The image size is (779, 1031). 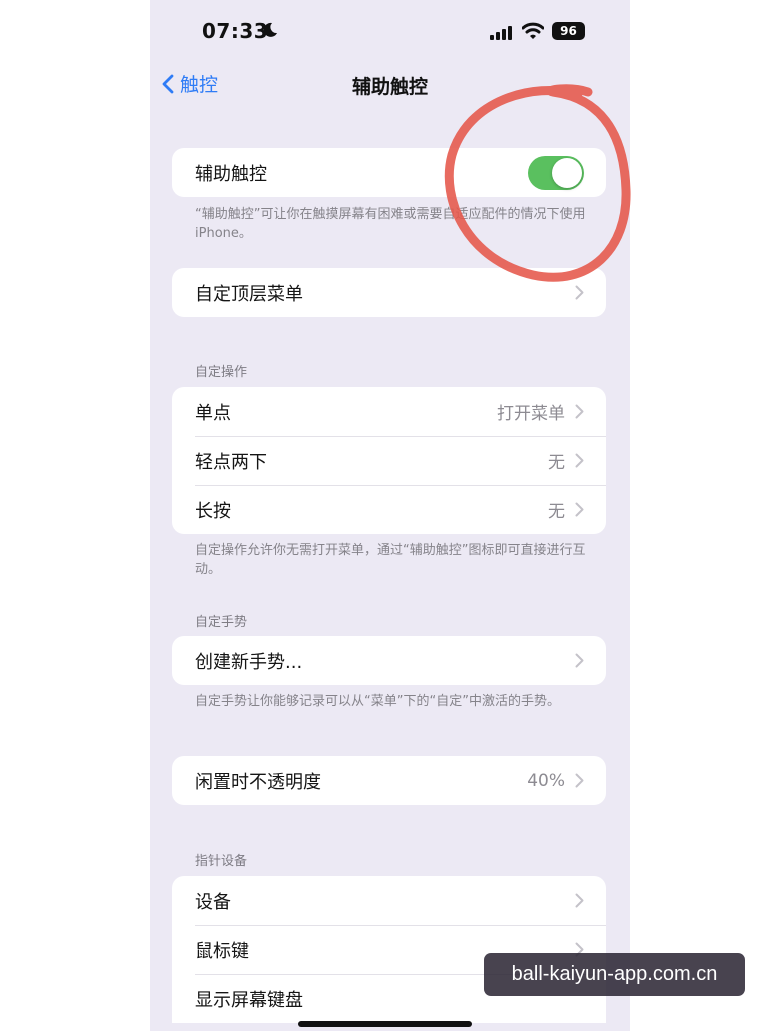 I want to click on battery-icon: 96, so click(x=568, y=31).